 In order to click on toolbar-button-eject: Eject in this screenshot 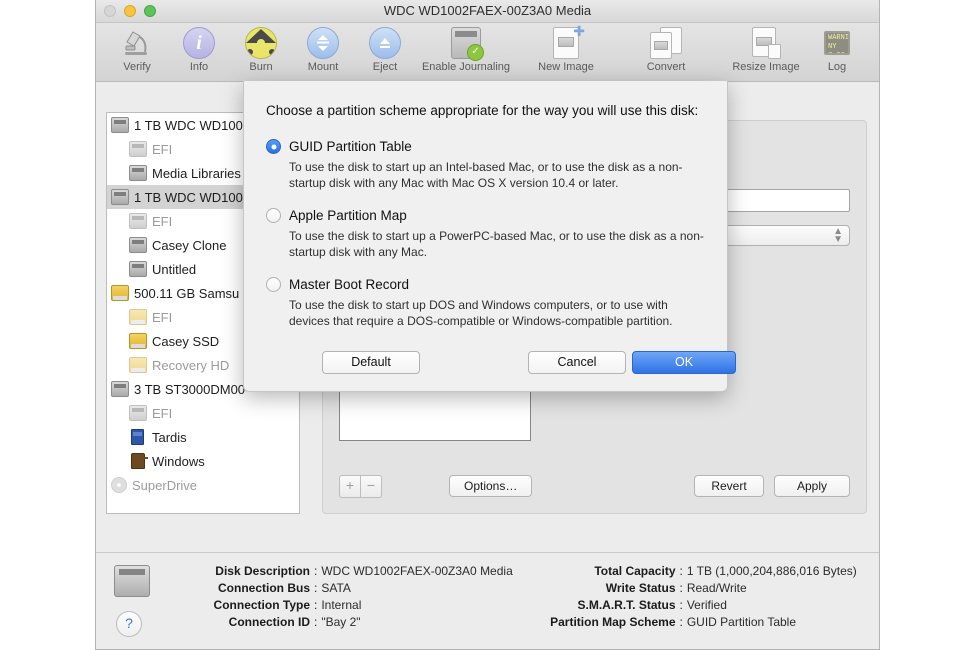, I will do `click(385, 48)`.